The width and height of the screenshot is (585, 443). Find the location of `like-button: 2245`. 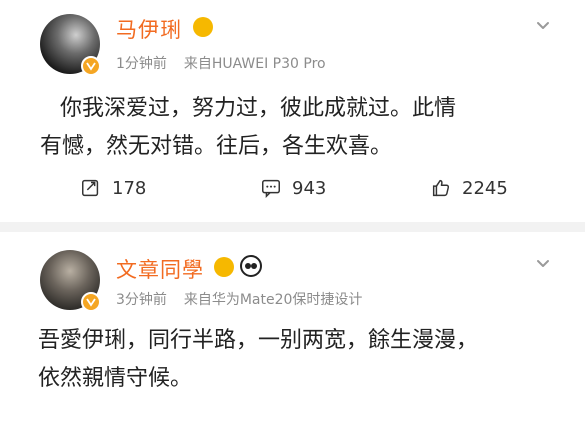

like-button: 2245 is located at coordinates (469, 188).